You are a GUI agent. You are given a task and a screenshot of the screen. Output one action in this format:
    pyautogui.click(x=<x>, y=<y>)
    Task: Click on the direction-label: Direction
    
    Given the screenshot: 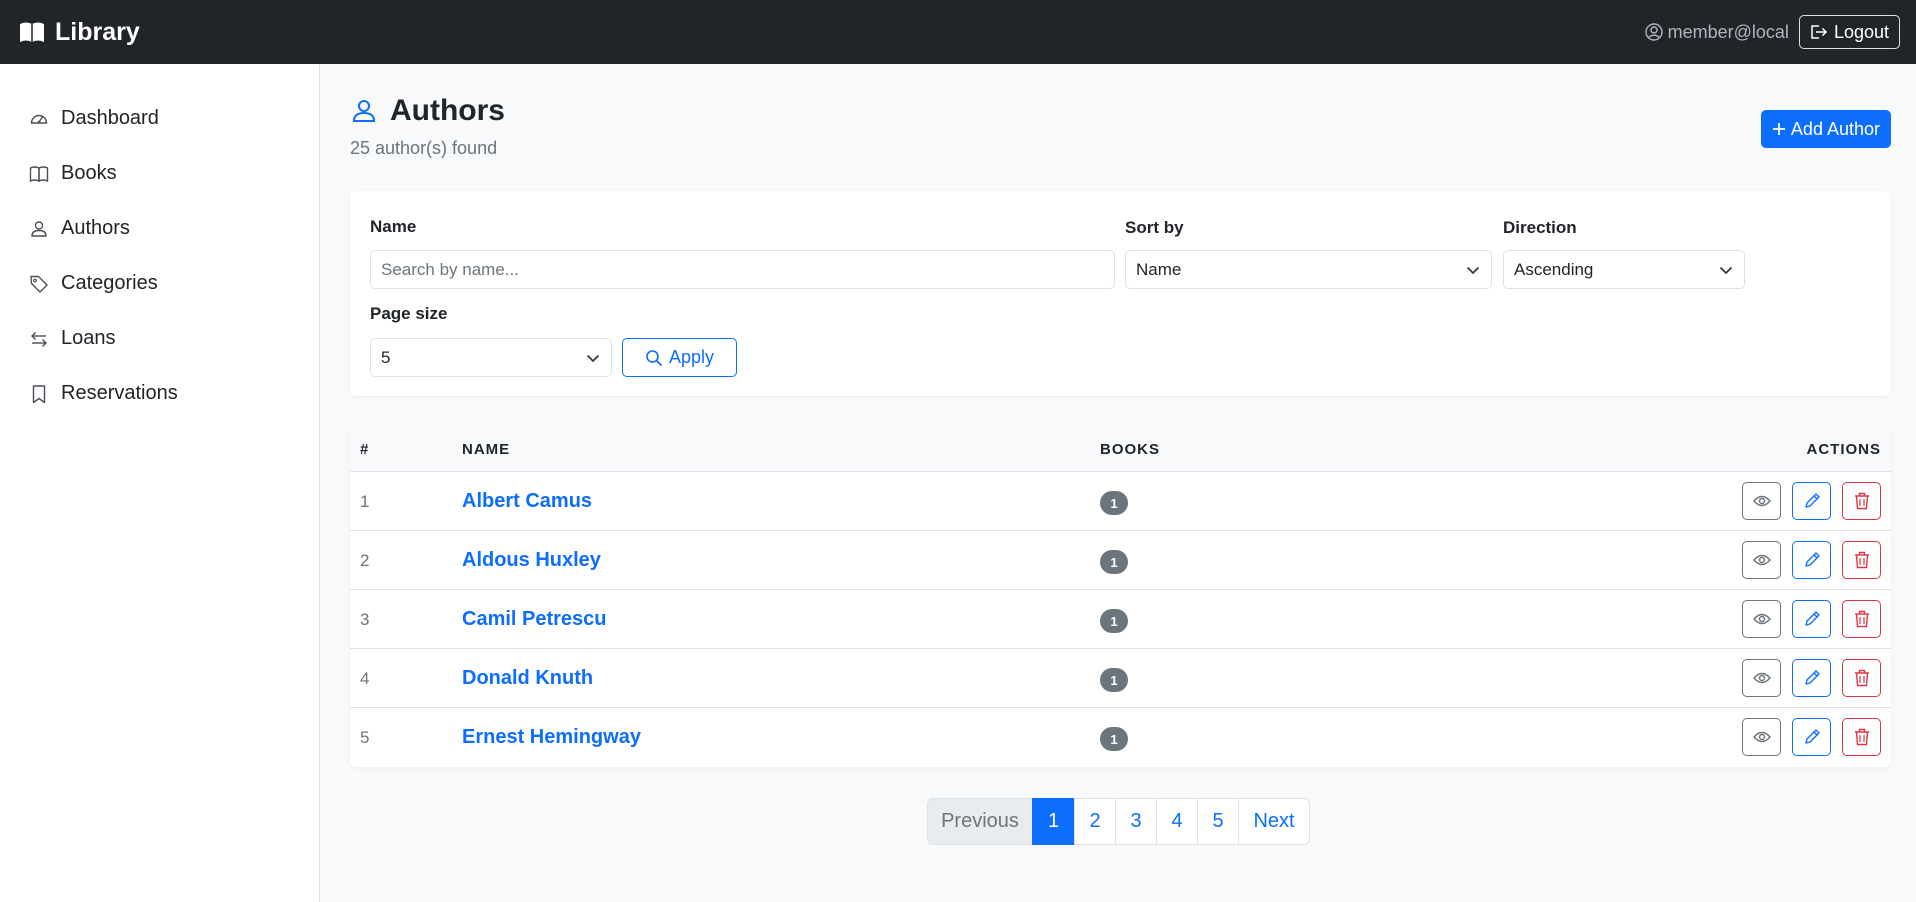 What is the action you would take?
    pyautogui.click(x=1540, y=227)
    